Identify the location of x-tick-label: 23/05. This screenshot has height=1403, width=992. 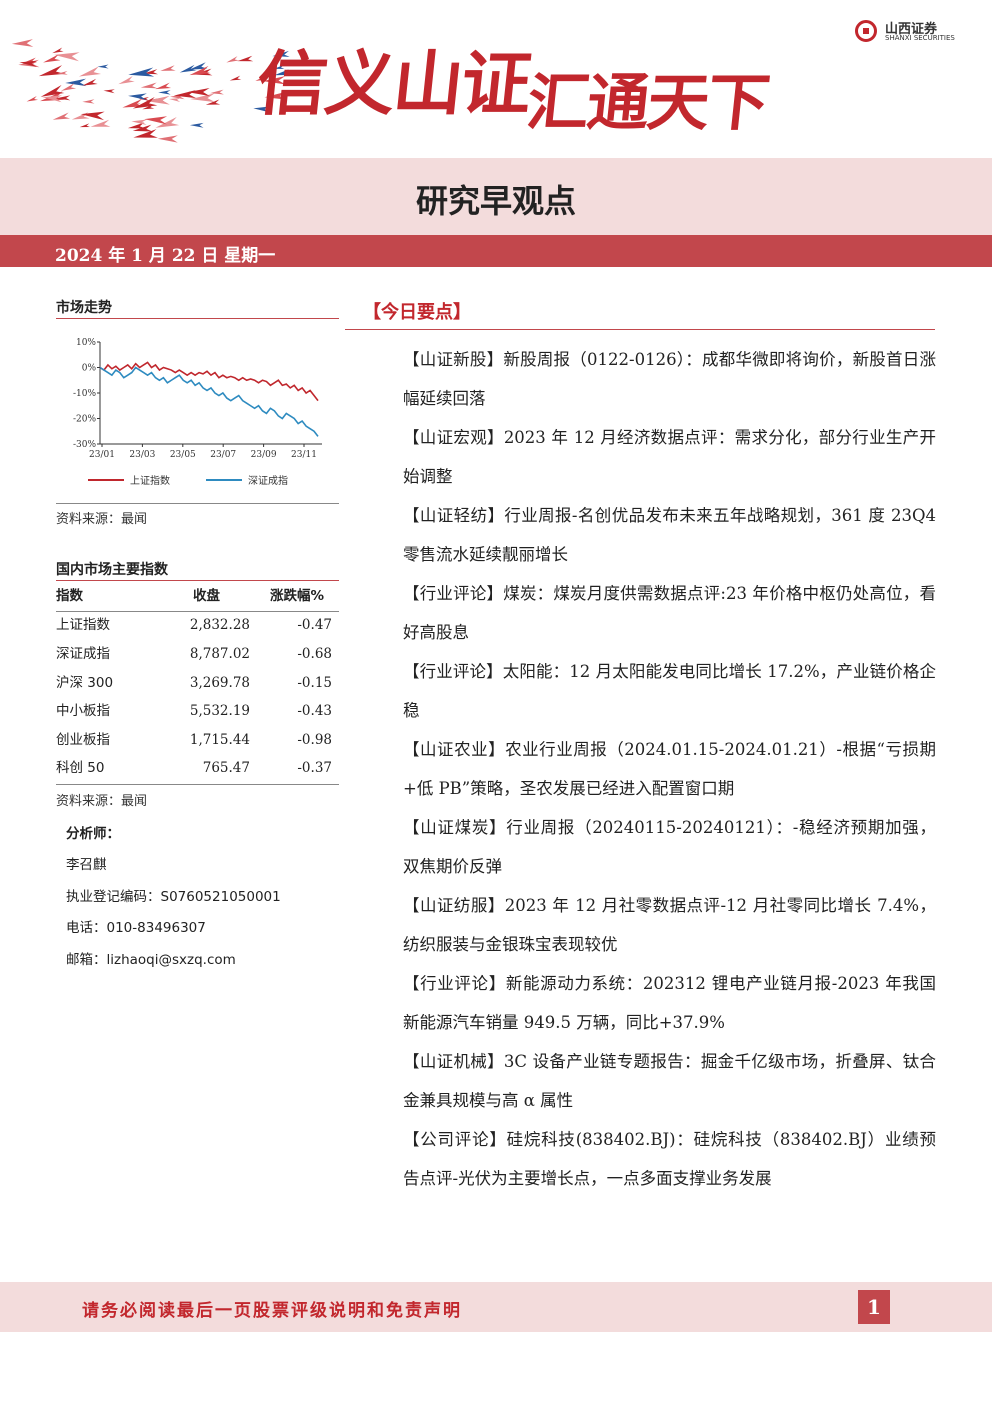
(183, 455).